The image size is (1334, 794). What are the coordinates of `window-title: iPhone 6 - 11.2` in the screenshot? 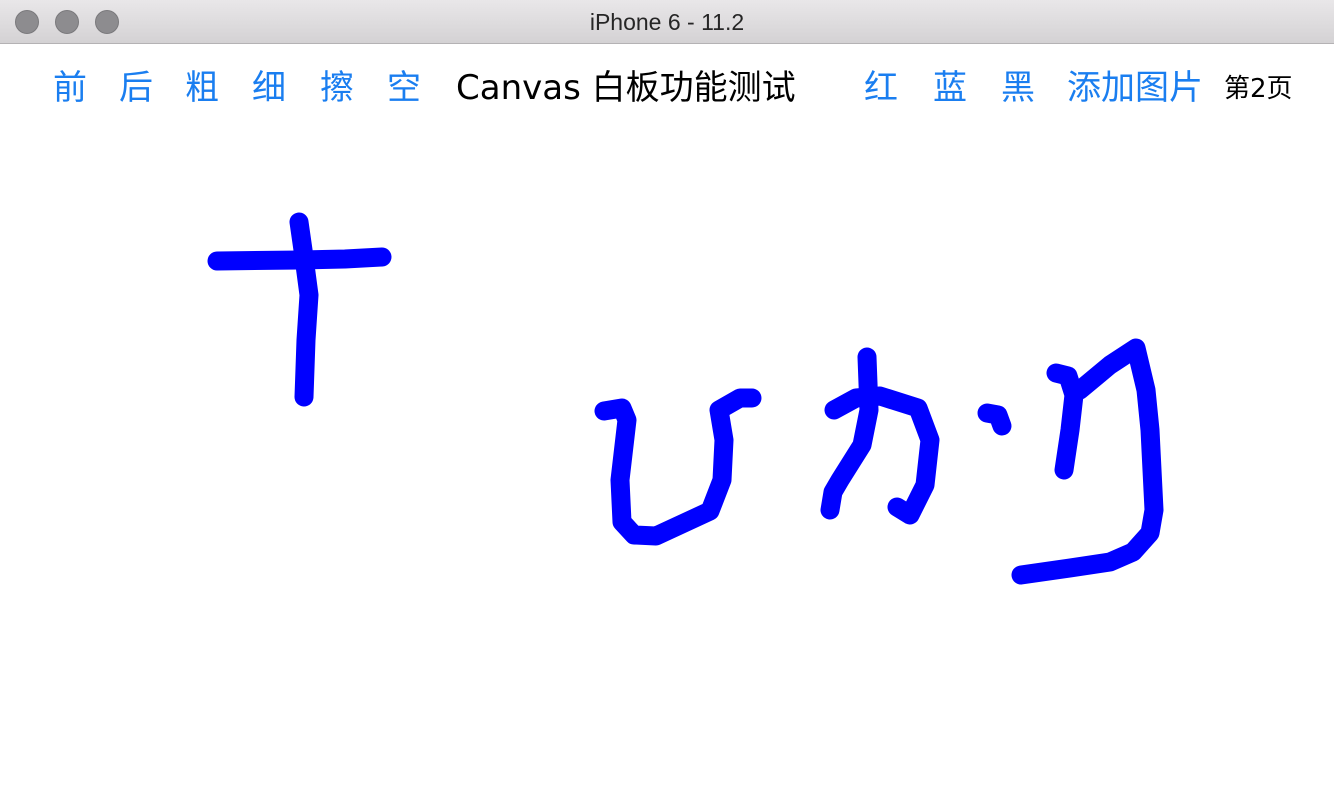 It's located at (667, 22).